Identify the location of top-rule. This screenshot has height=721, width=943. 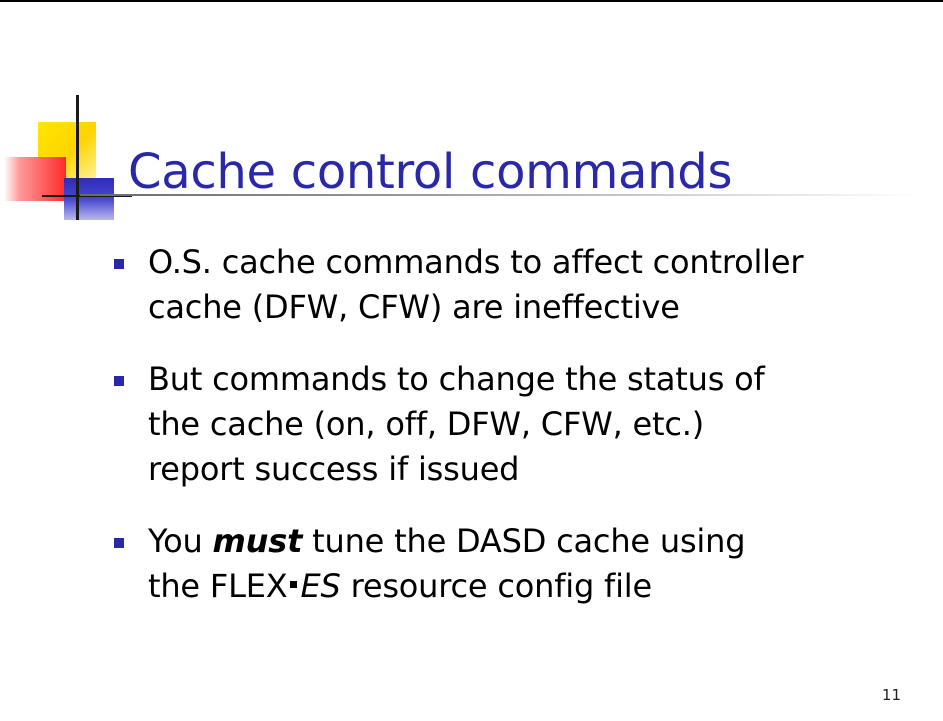
(471, 1).